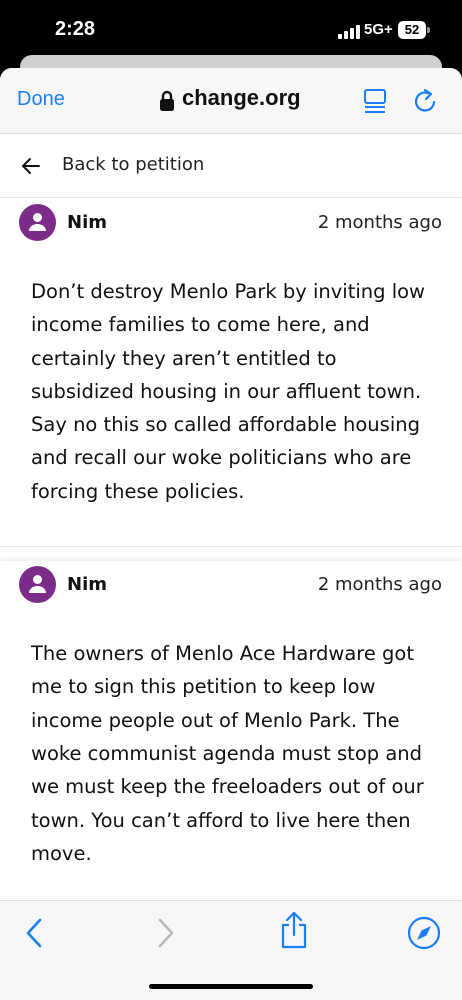  Describe the element at coordinates (133, 164) in the screenshot. I see `back-to-petition-label: Back to petition` at that location.